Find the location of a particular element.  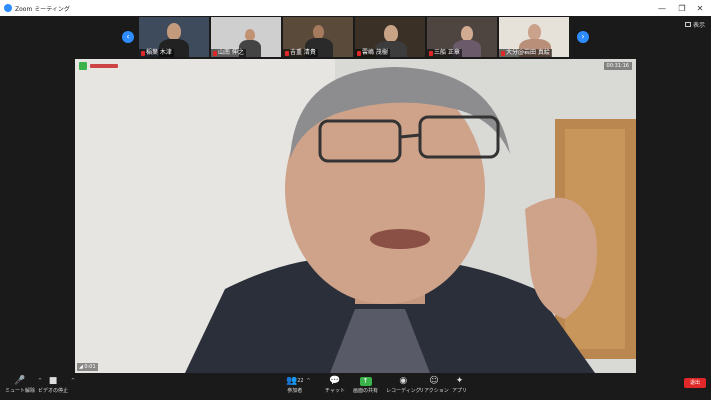

participant-thumbnails: 稲葉 木津 山南 伸之 吉重 清貴 雲嶋 茂樹 三船 正章 大分@岩田 真絵 is located at coordinates (354, 37).